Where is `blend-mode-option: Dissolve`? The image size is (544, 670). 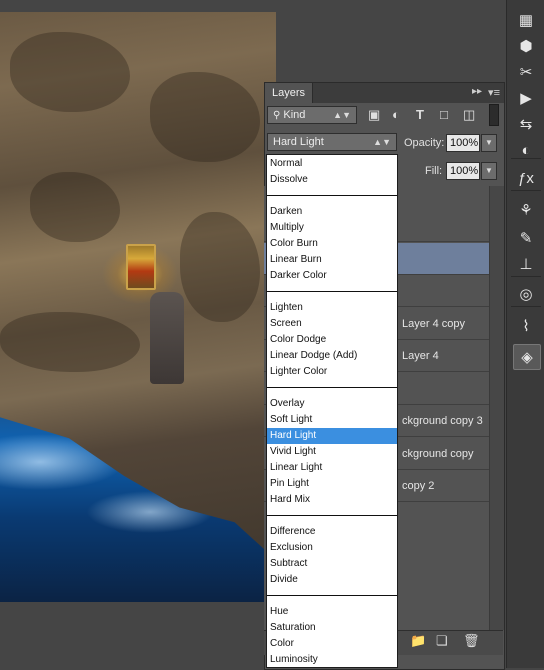
blend-mode-option: Dissolve is located at coordinates (332, 180).